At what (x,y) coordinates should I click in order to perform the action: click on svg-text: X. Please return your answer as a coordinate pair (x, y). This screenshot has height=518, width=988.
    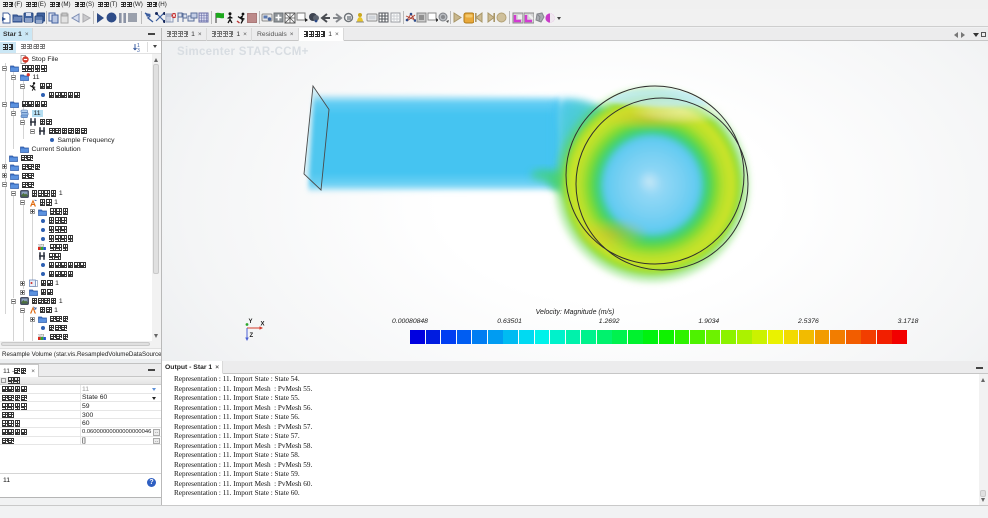
    Looking at the image, I should click on (263, 325).